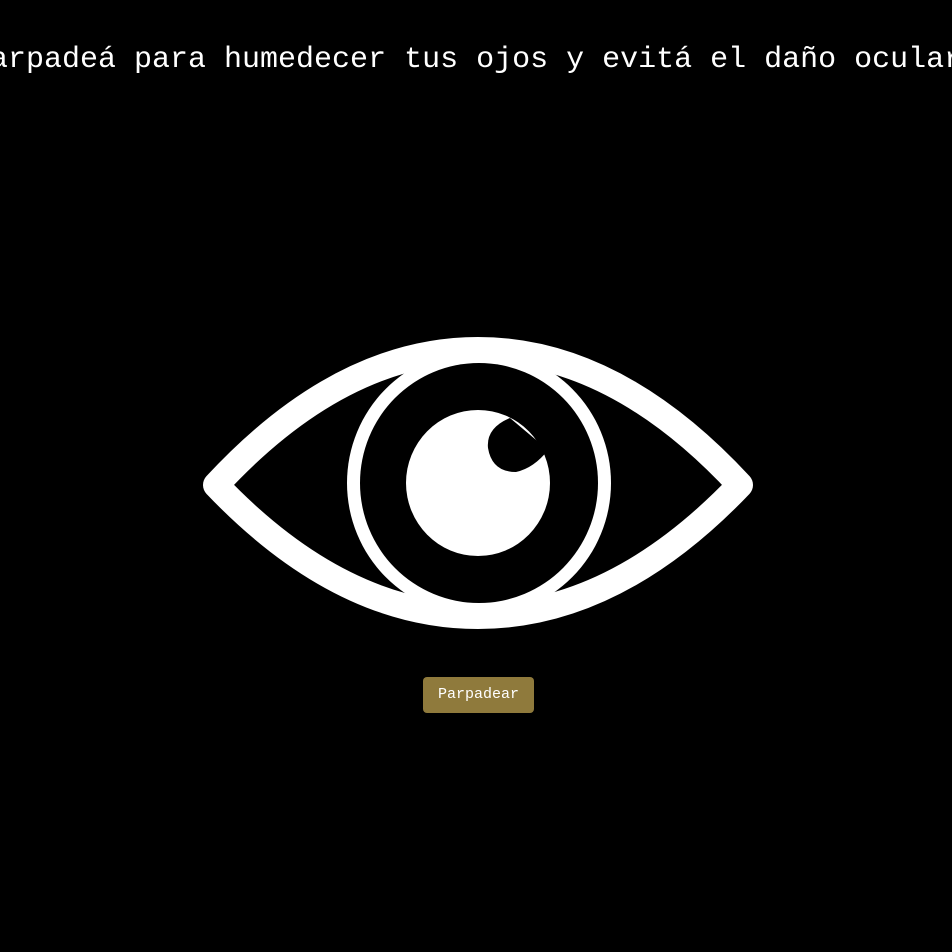  I want to click on blink-button: Parpadear, so click(478, 695).